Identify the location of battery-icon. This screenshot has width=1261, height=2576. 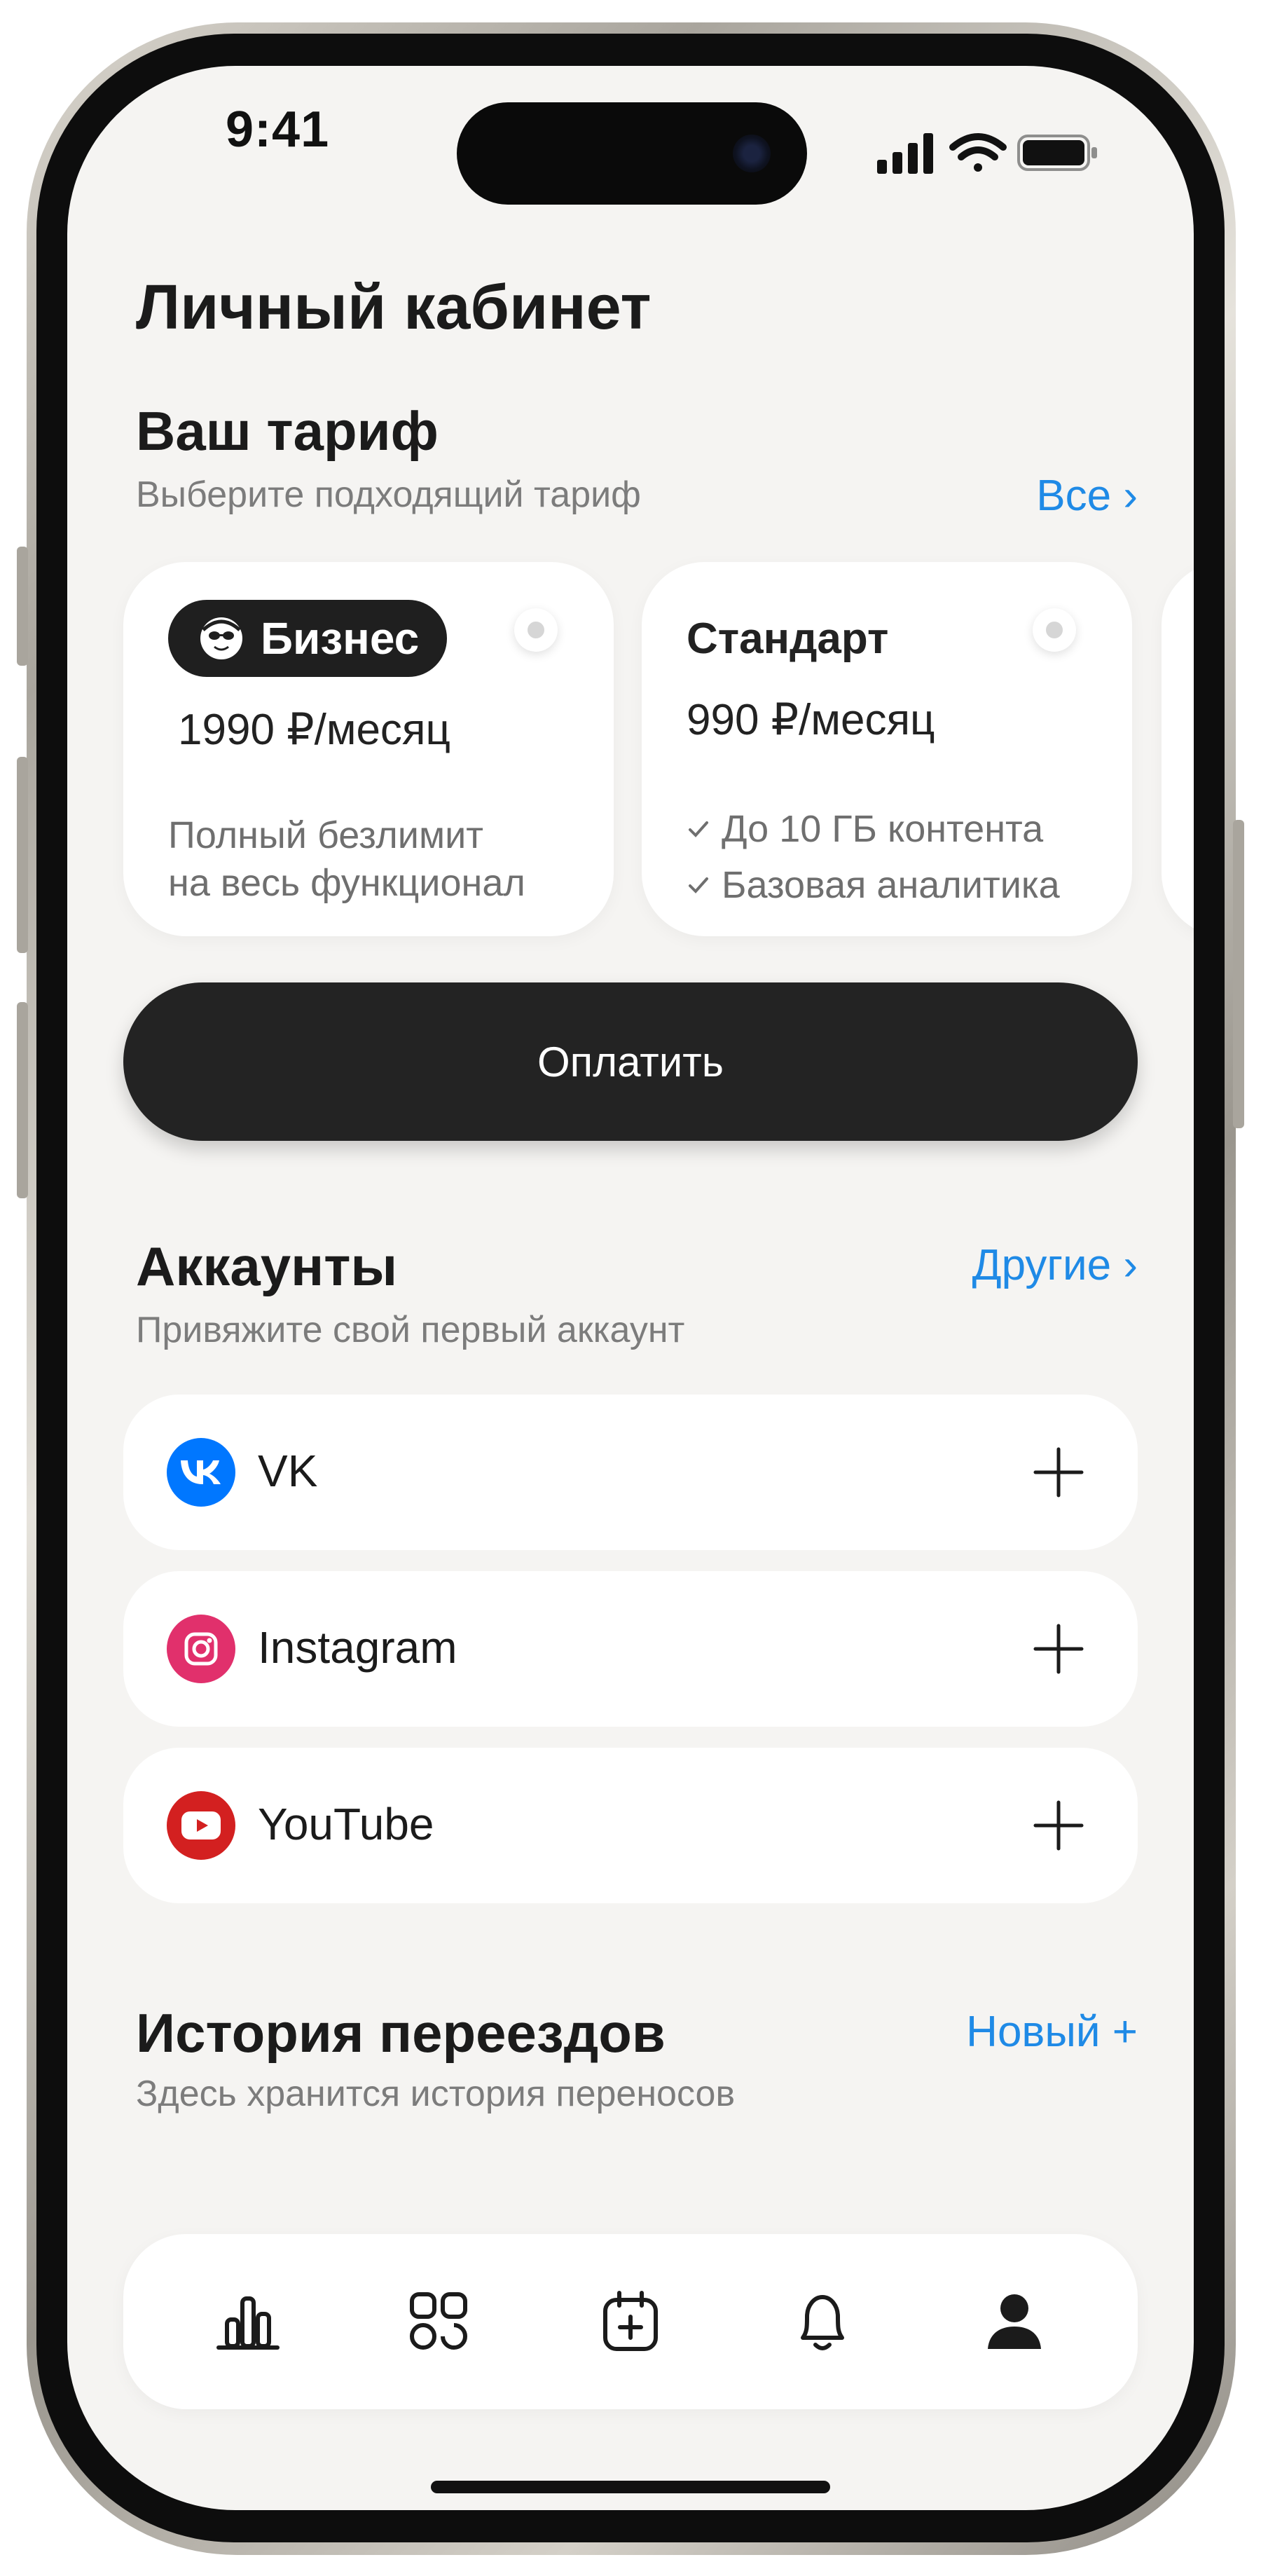
(1057, 153).